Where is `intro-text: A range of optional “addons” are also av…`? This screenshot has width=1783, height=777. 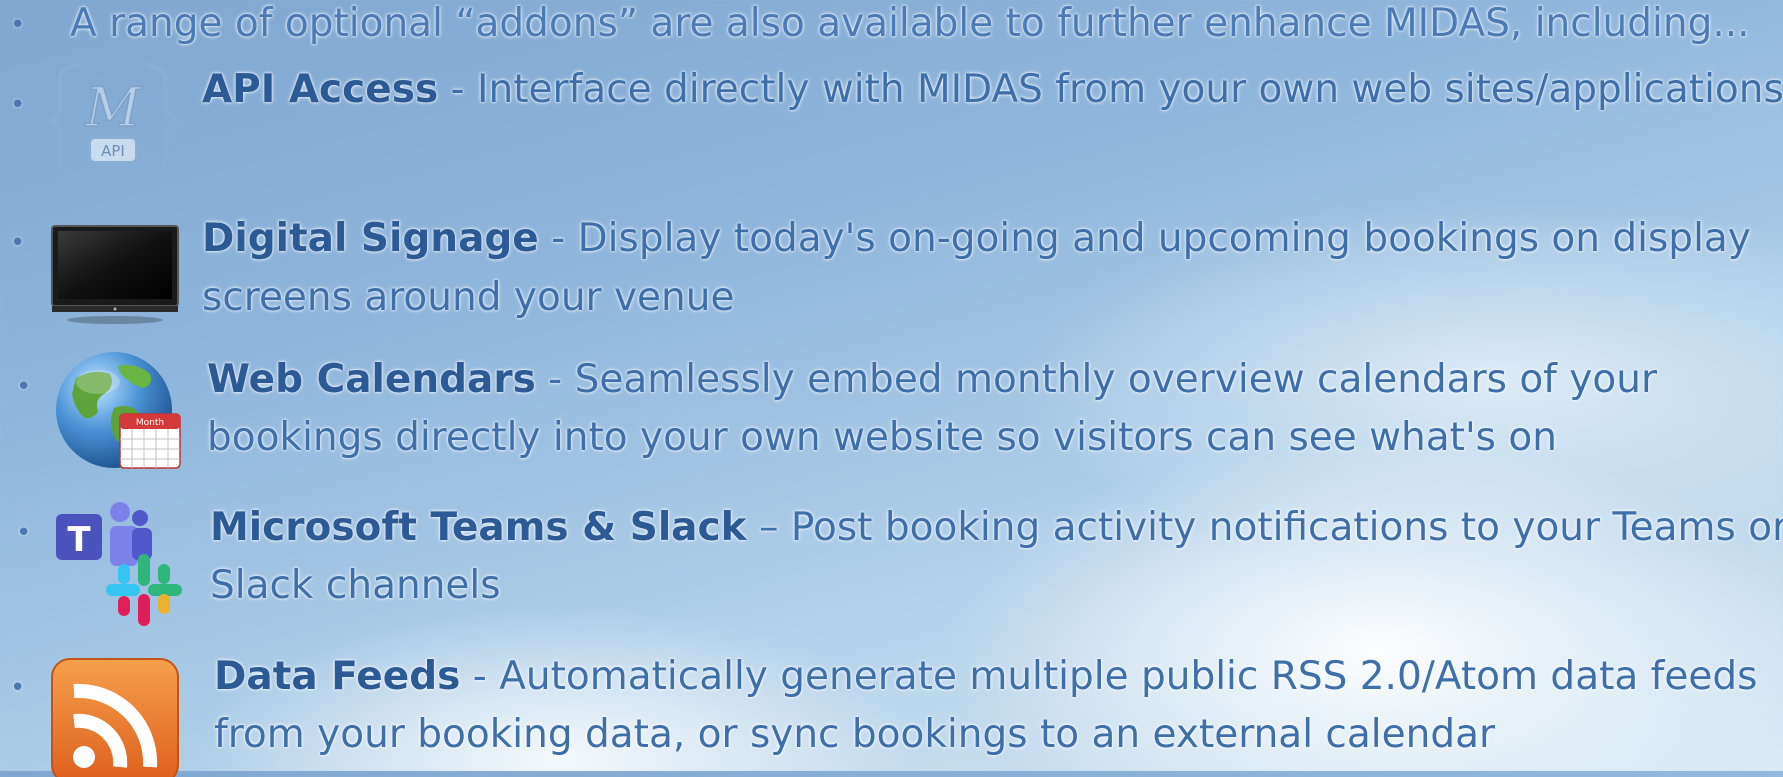
intro-text: A range of optional “addons” are also av… is located at coordinates (910, 23).